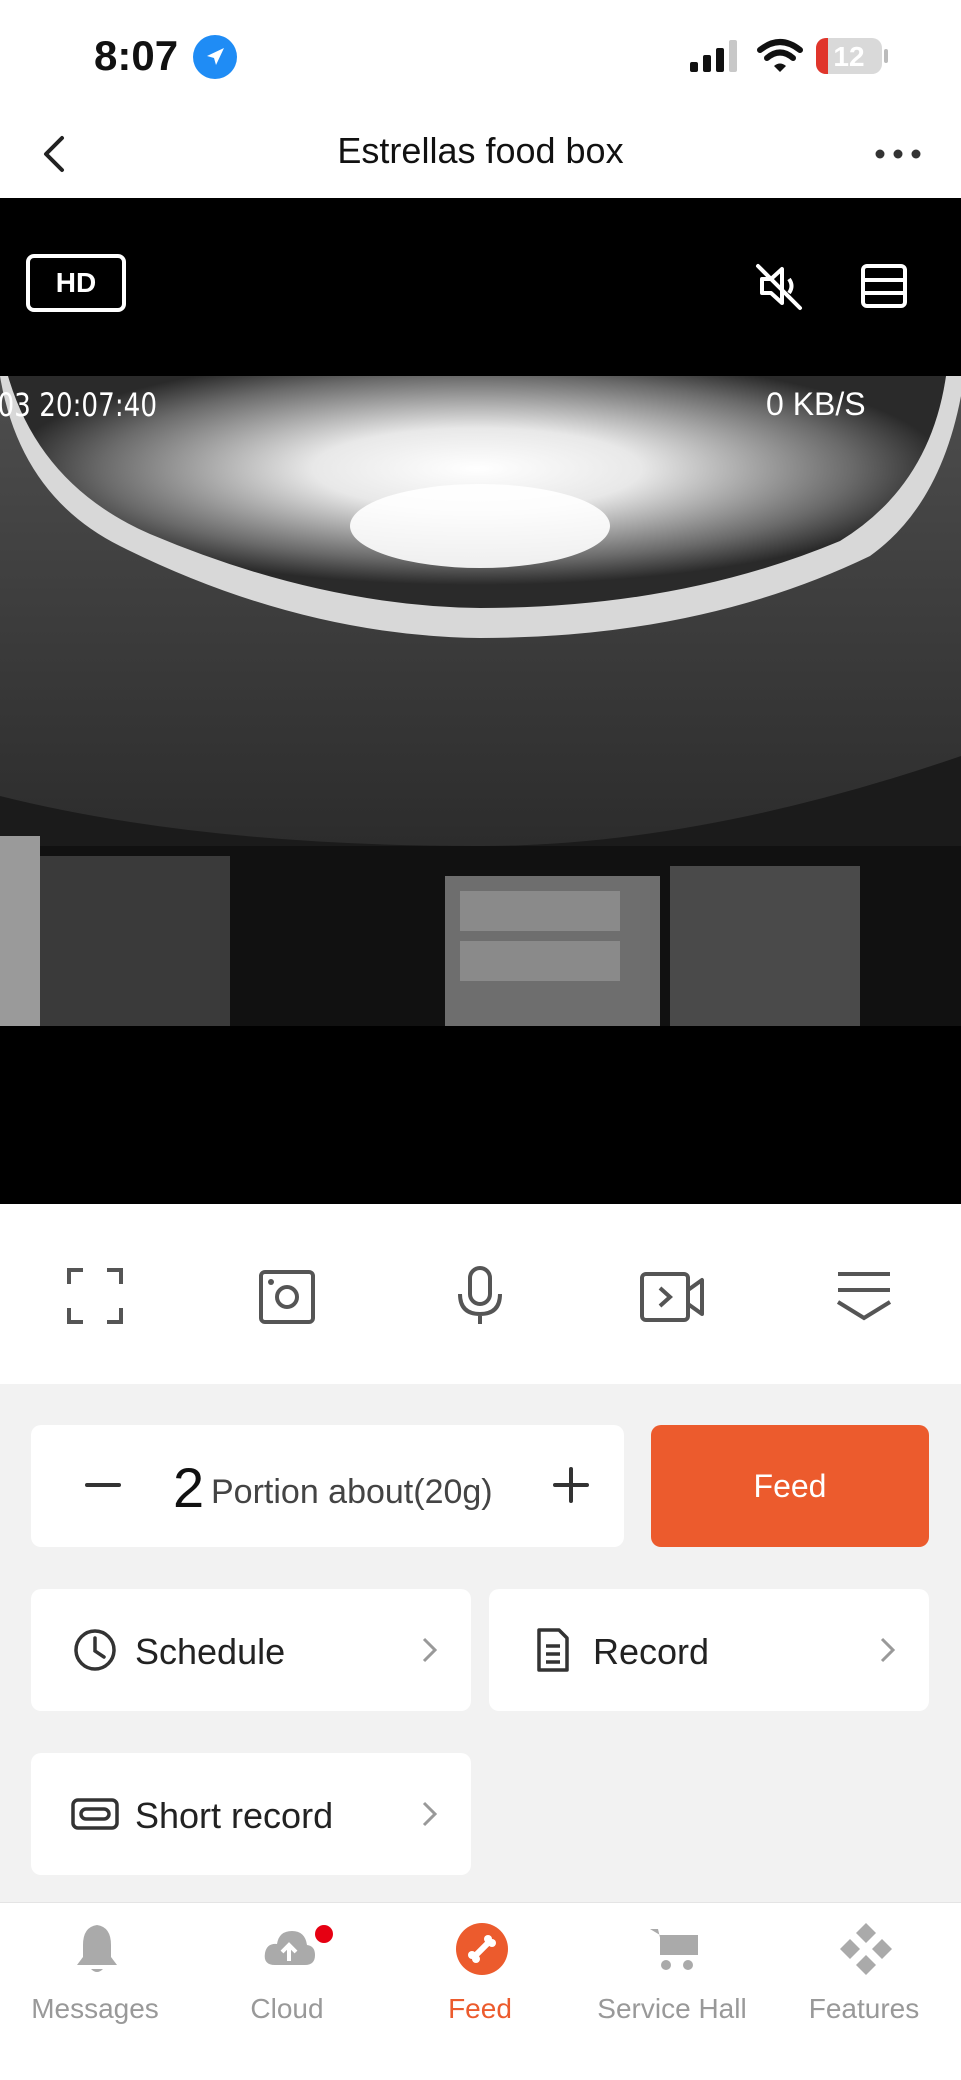  I want to click on microphone-icon, so click(480, 1296).